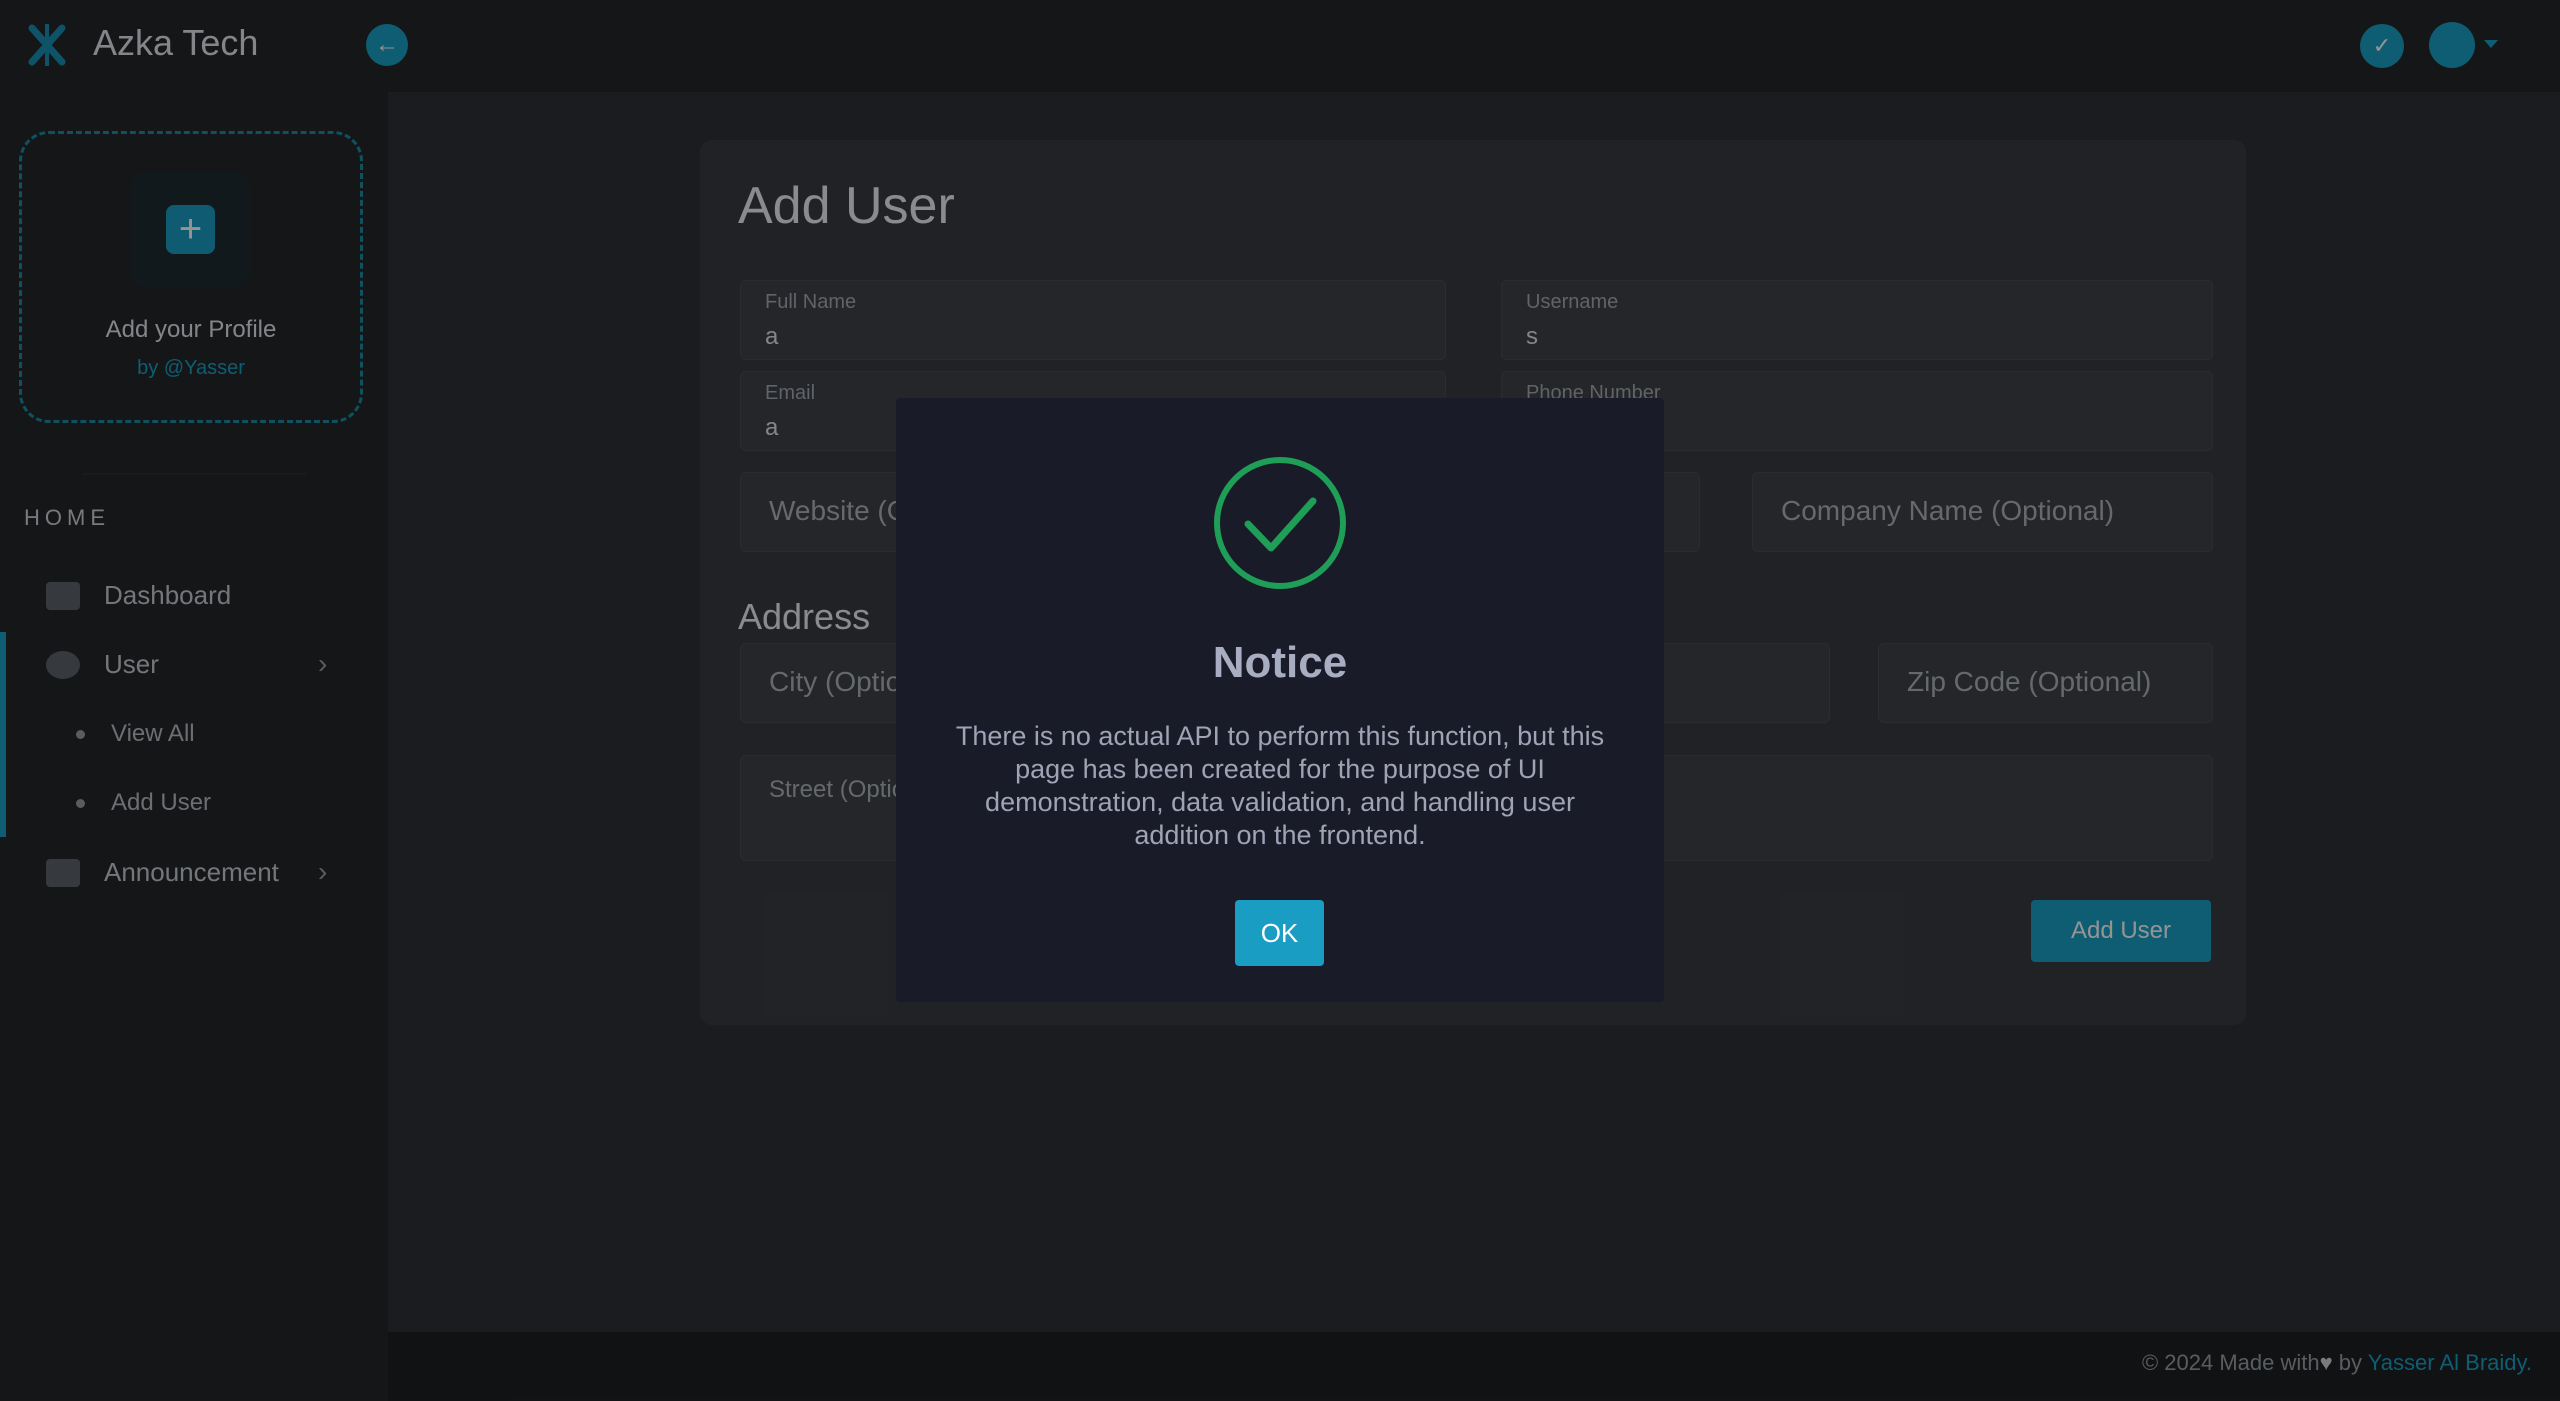 The image size is (2560, 1401). I want to click on success-check-icon, so click(1280, 523).